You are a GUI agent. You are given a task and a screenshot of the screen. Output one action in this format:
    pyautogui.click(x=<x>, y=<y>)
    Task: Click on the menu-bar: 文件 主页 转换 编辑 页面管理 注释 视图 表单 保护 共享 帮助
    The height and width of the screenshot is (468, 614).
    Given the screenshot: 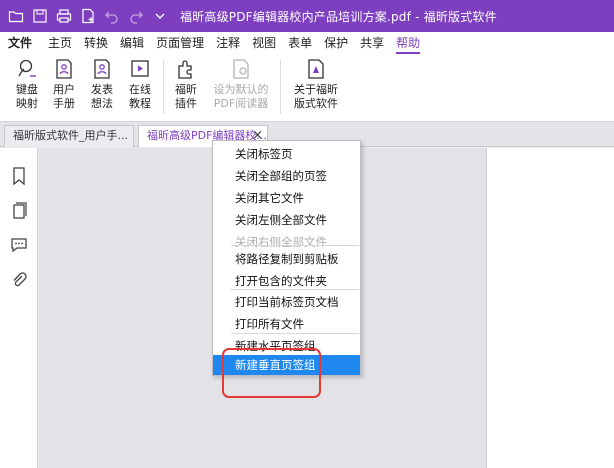 What is the action you would take?
    pyautogui.click(x=307, y=43)
    